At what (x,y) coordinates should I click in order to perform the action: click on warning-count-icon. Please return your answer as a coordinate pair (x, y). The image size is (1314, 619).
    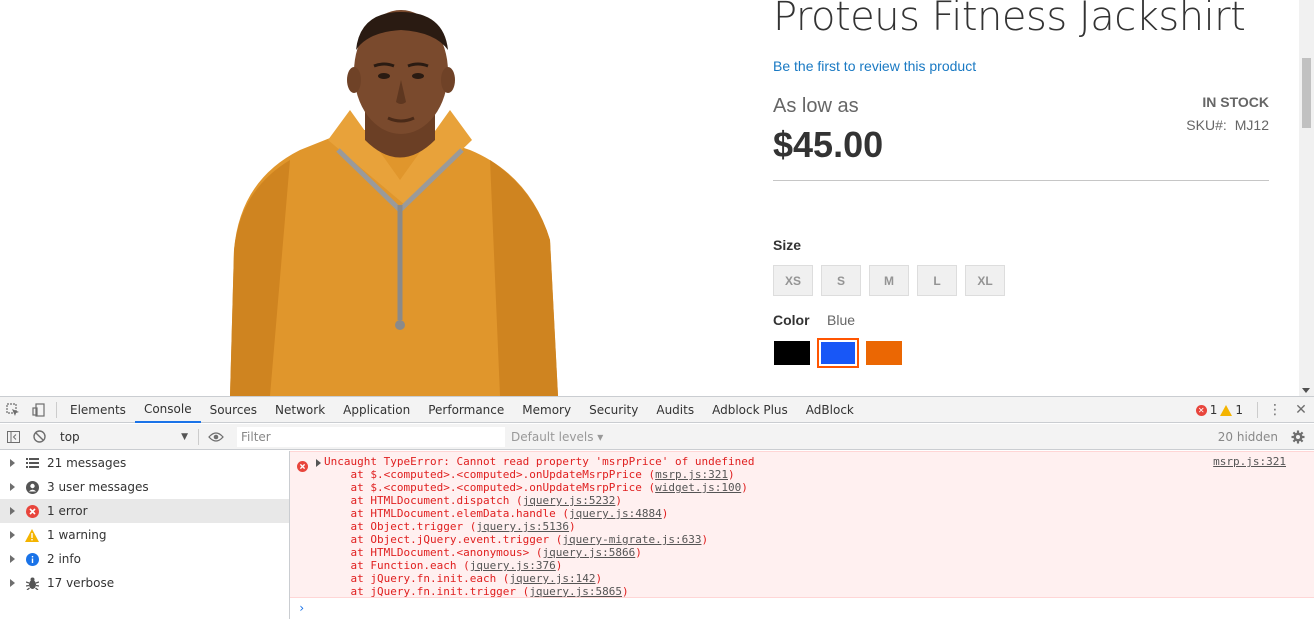
    Looking at the image, I should click on (1226, 410).